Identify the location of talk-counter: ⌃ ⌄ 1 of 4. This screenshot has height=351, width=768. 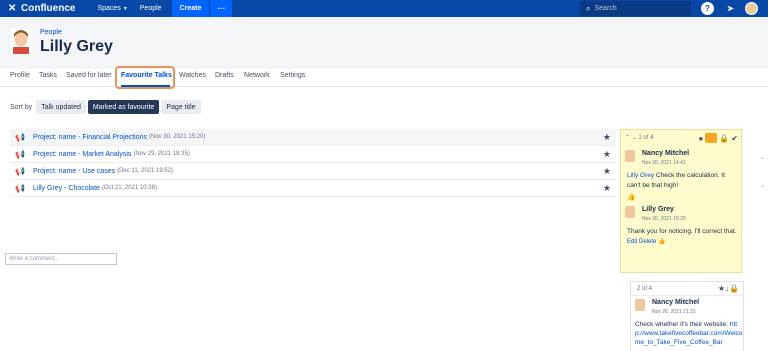
(639, 137).